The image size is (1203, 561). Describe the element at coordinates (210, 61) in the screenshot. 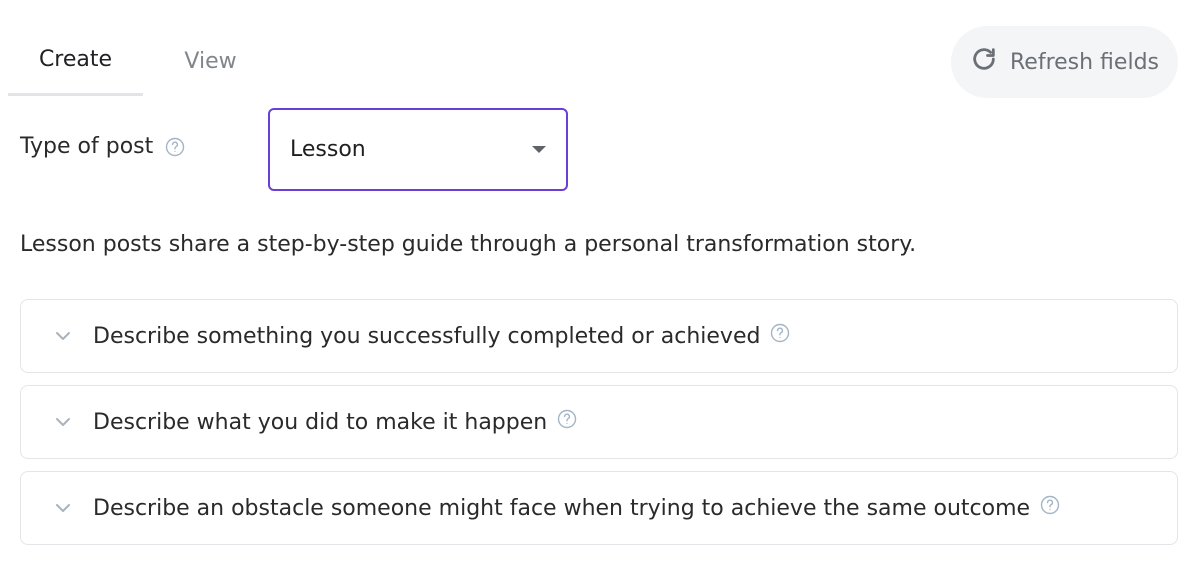

I see `tab-view: View` at that location.